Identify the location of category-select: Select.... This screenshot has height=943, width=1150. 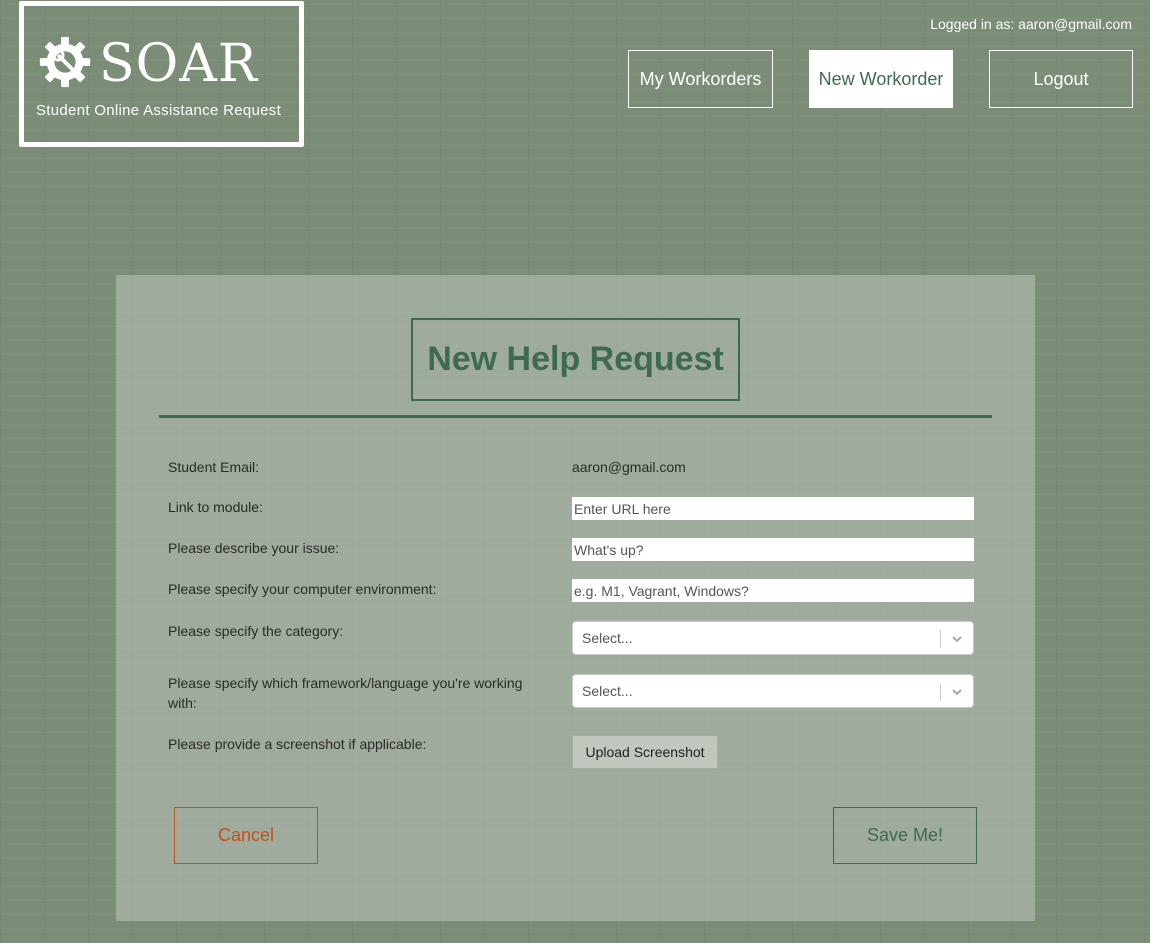
(773, 638).